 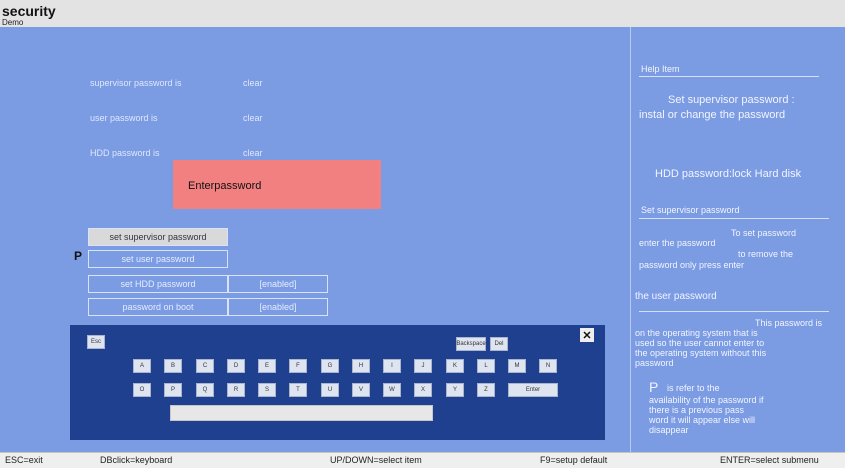 I want to click on key-letter: O, so click(x=142, y=390).